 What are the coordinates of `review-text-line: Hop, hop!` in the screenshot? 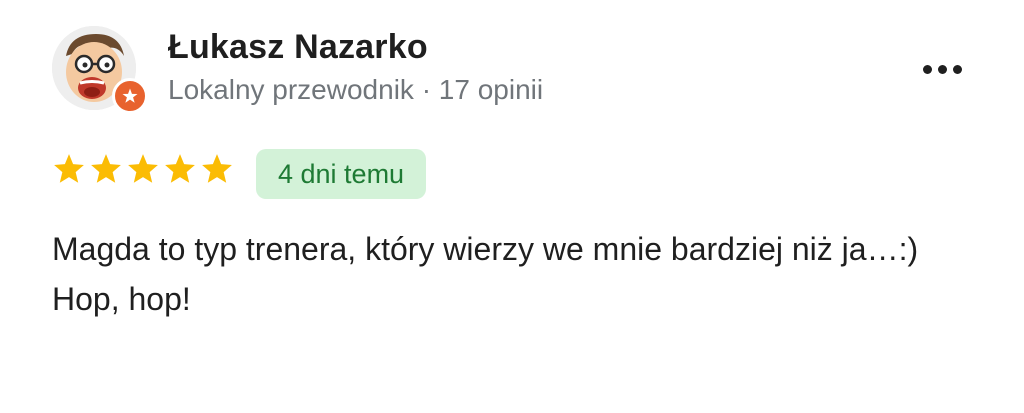 It's located at (121, 299).